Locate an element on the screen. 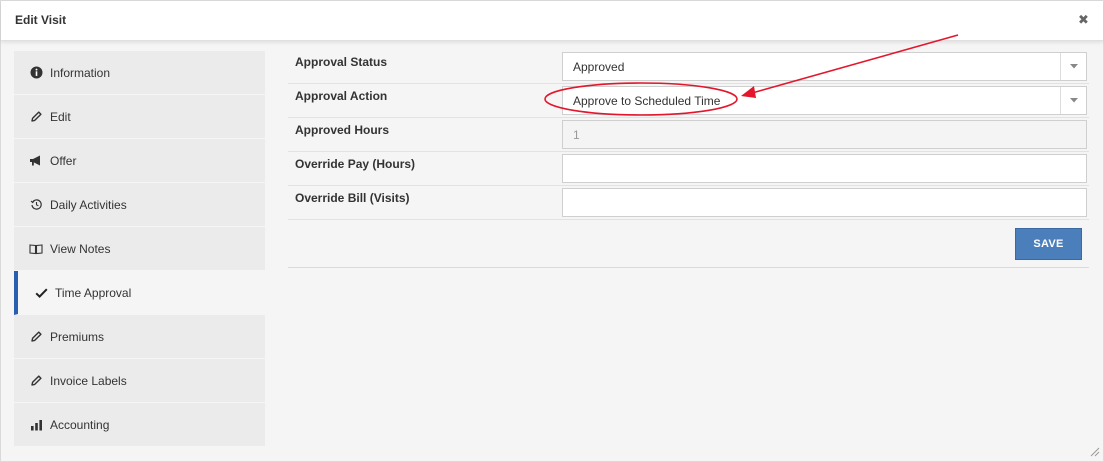 The image size is (1104, 462). sidebar-item-label: Information is located at coordinates (80, 72).